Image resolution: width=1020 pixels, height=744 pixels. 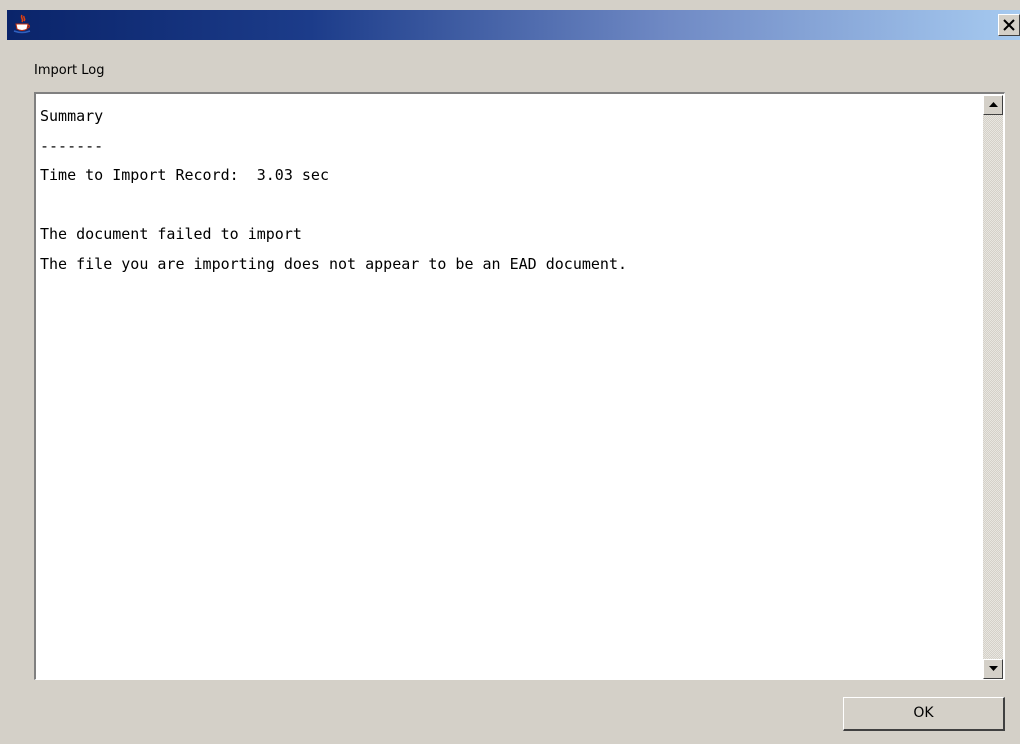 I want to click on ok-button: OK, so click(x=924, y=714).